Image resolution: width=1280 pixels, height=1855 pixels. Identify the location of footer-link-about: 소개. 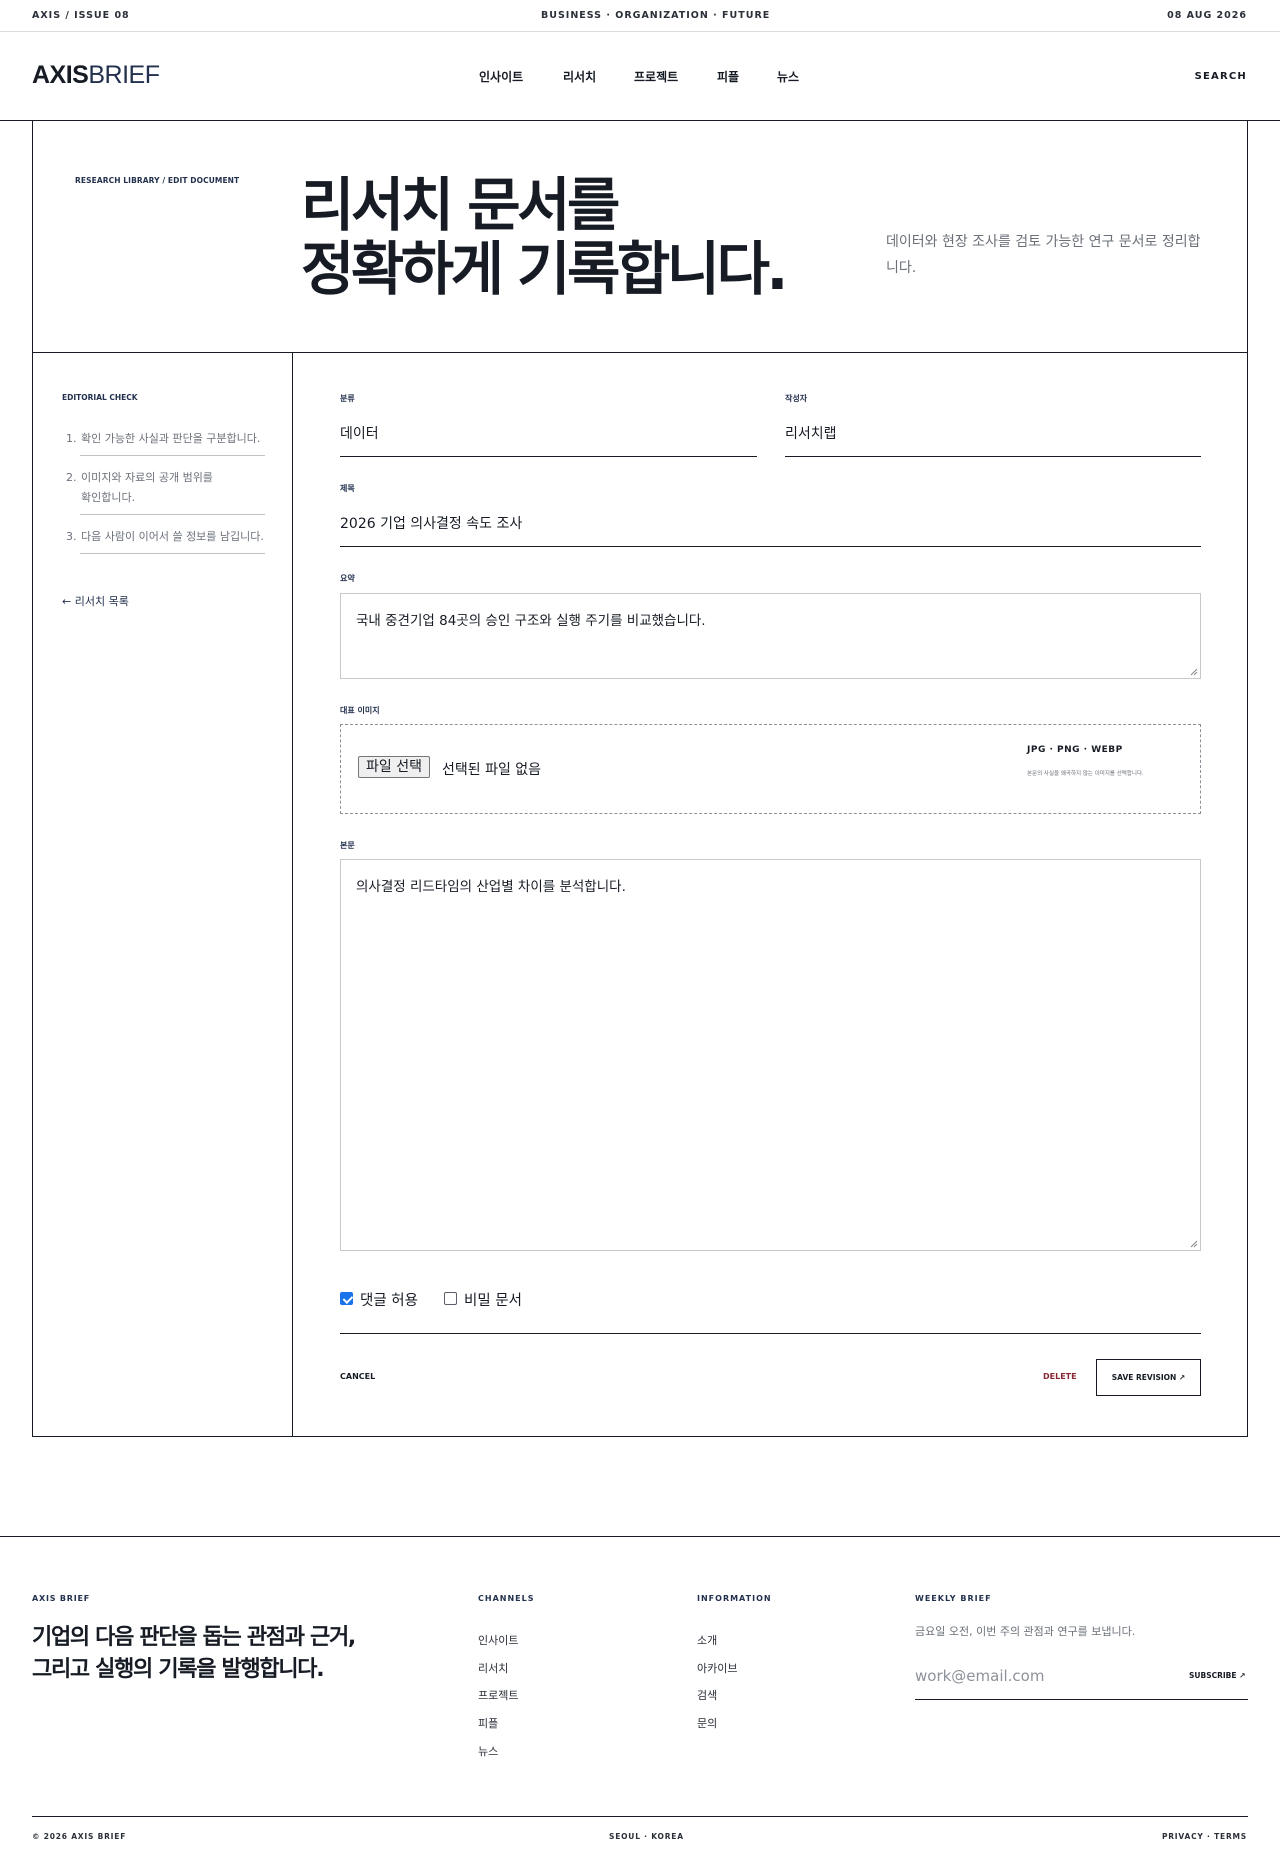
(707, 1640).